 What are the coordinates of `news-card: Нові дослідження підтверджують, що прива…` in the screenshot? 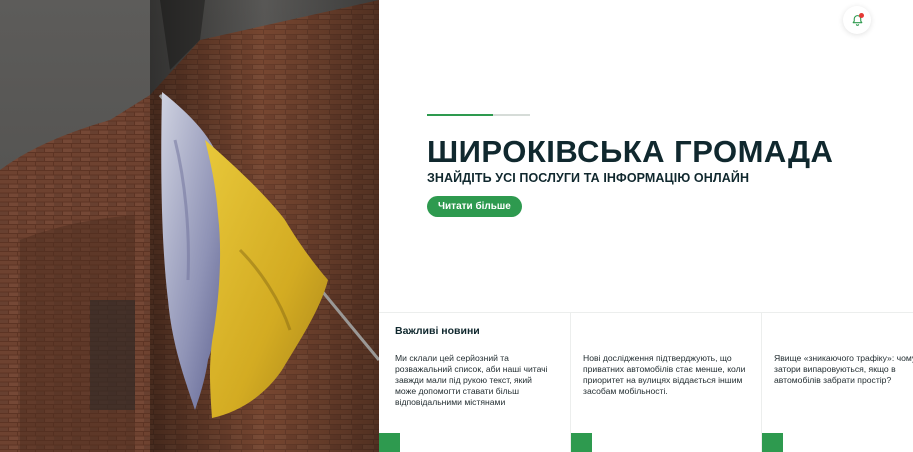 It's located at (666, 382).